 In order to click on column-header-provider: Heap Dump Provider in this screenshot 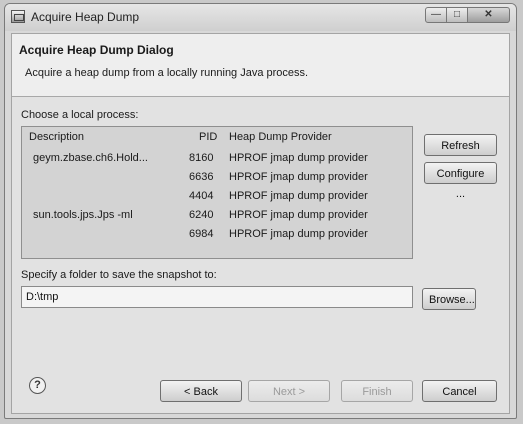, I will do `click(280, 137)`.